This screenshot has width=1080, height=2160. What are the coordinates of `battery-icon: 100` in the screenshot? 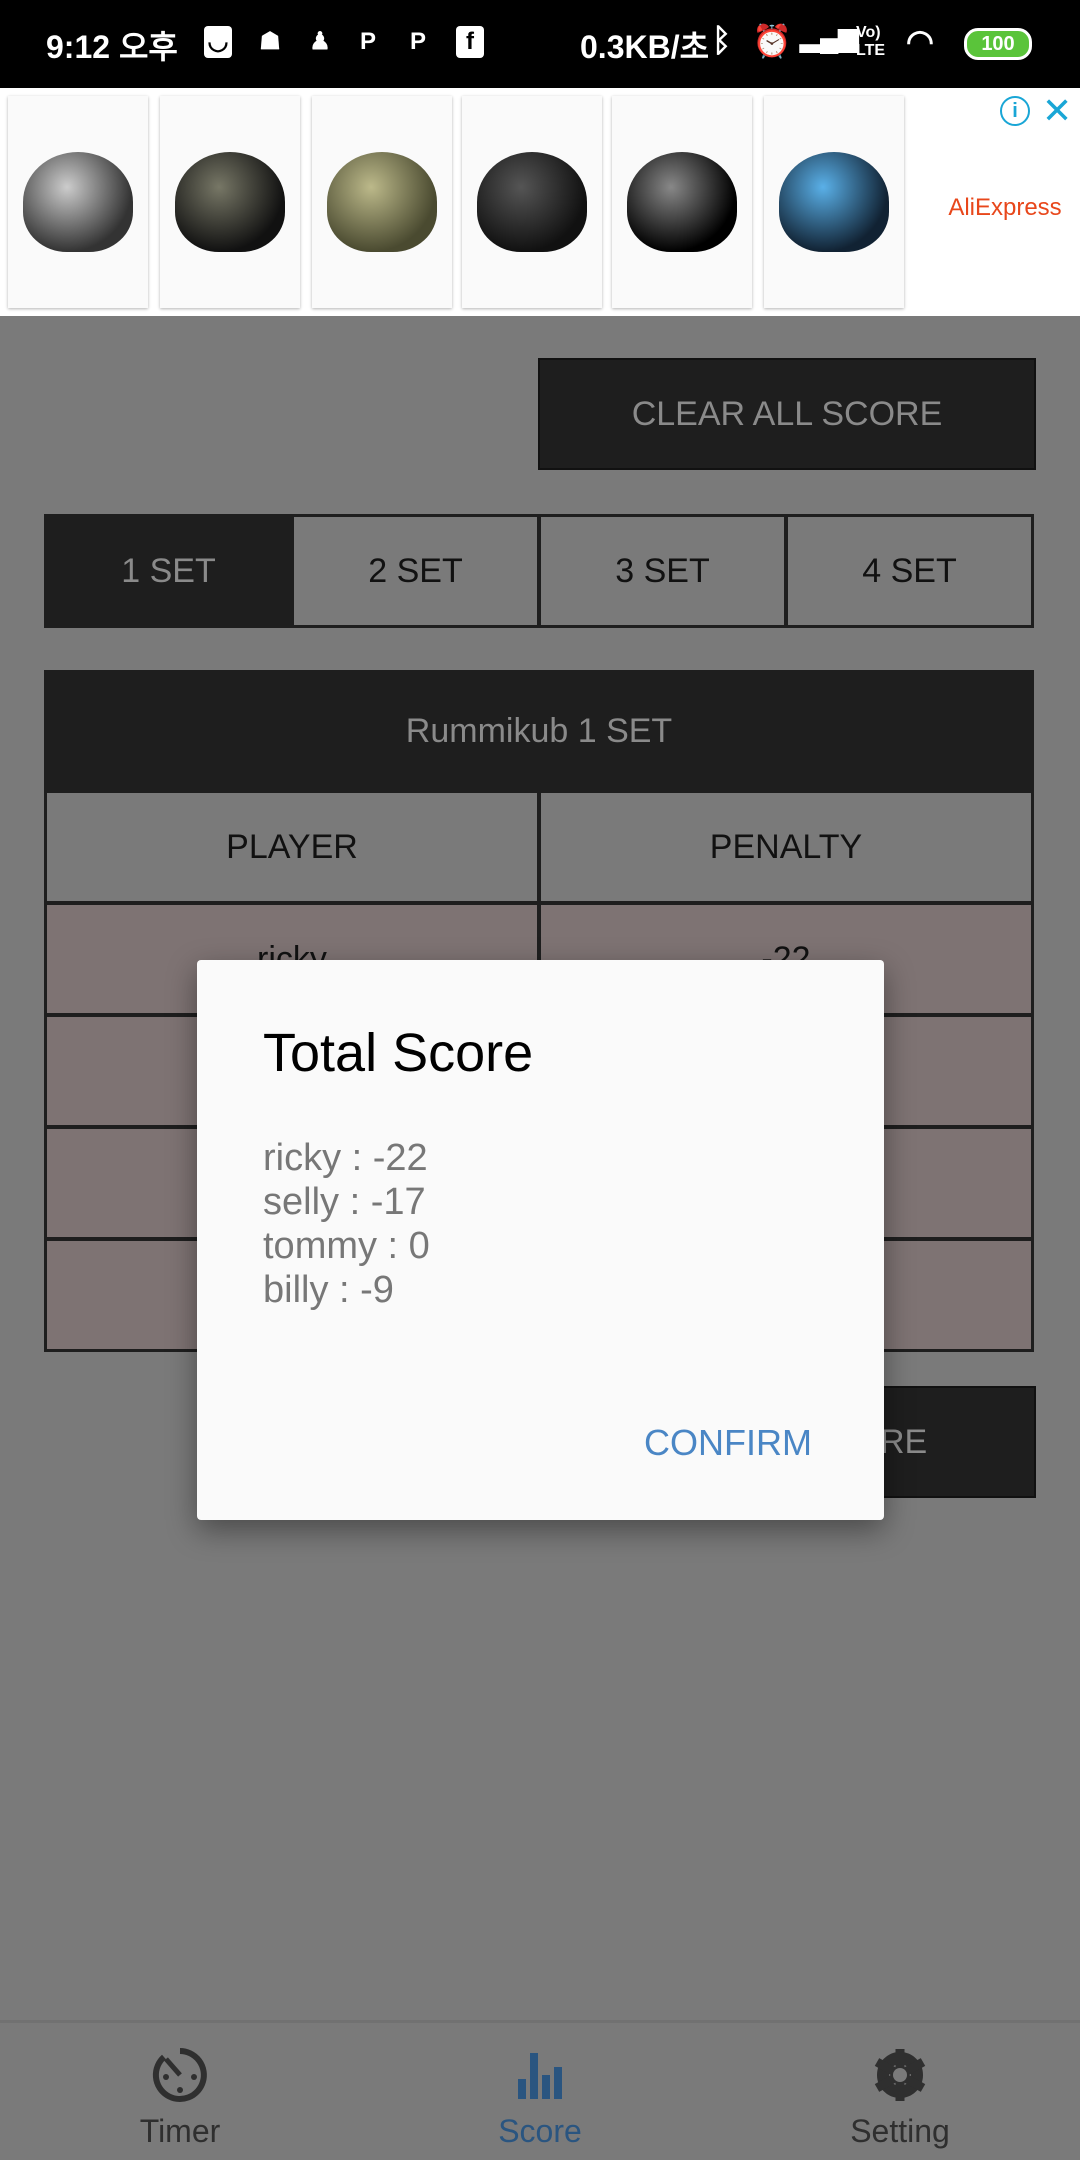 It's located at (998, 44).